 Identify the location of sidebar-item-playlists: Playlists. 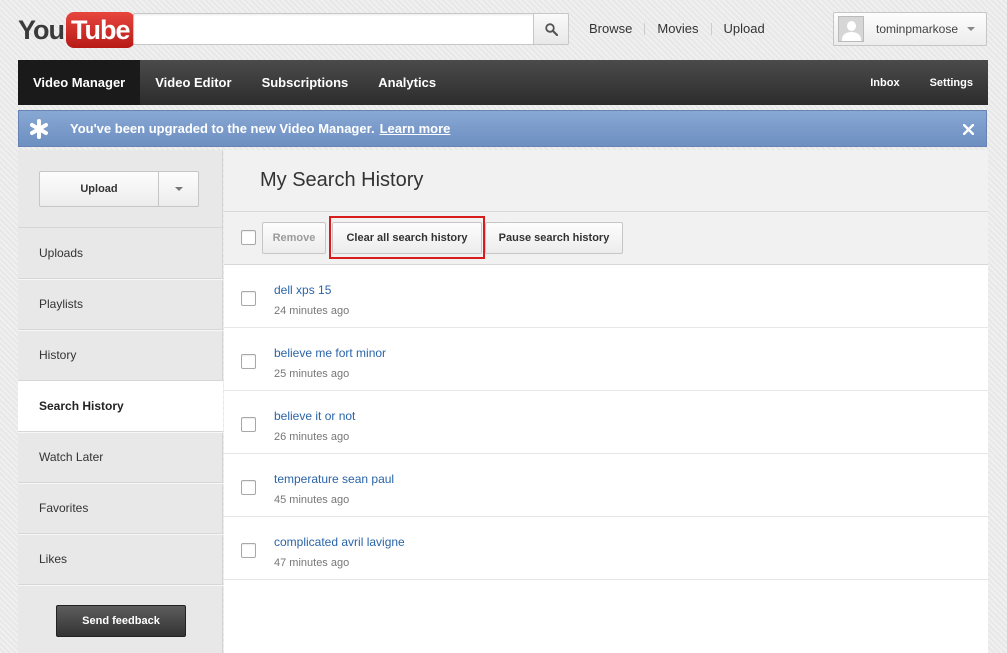
(120, 304).